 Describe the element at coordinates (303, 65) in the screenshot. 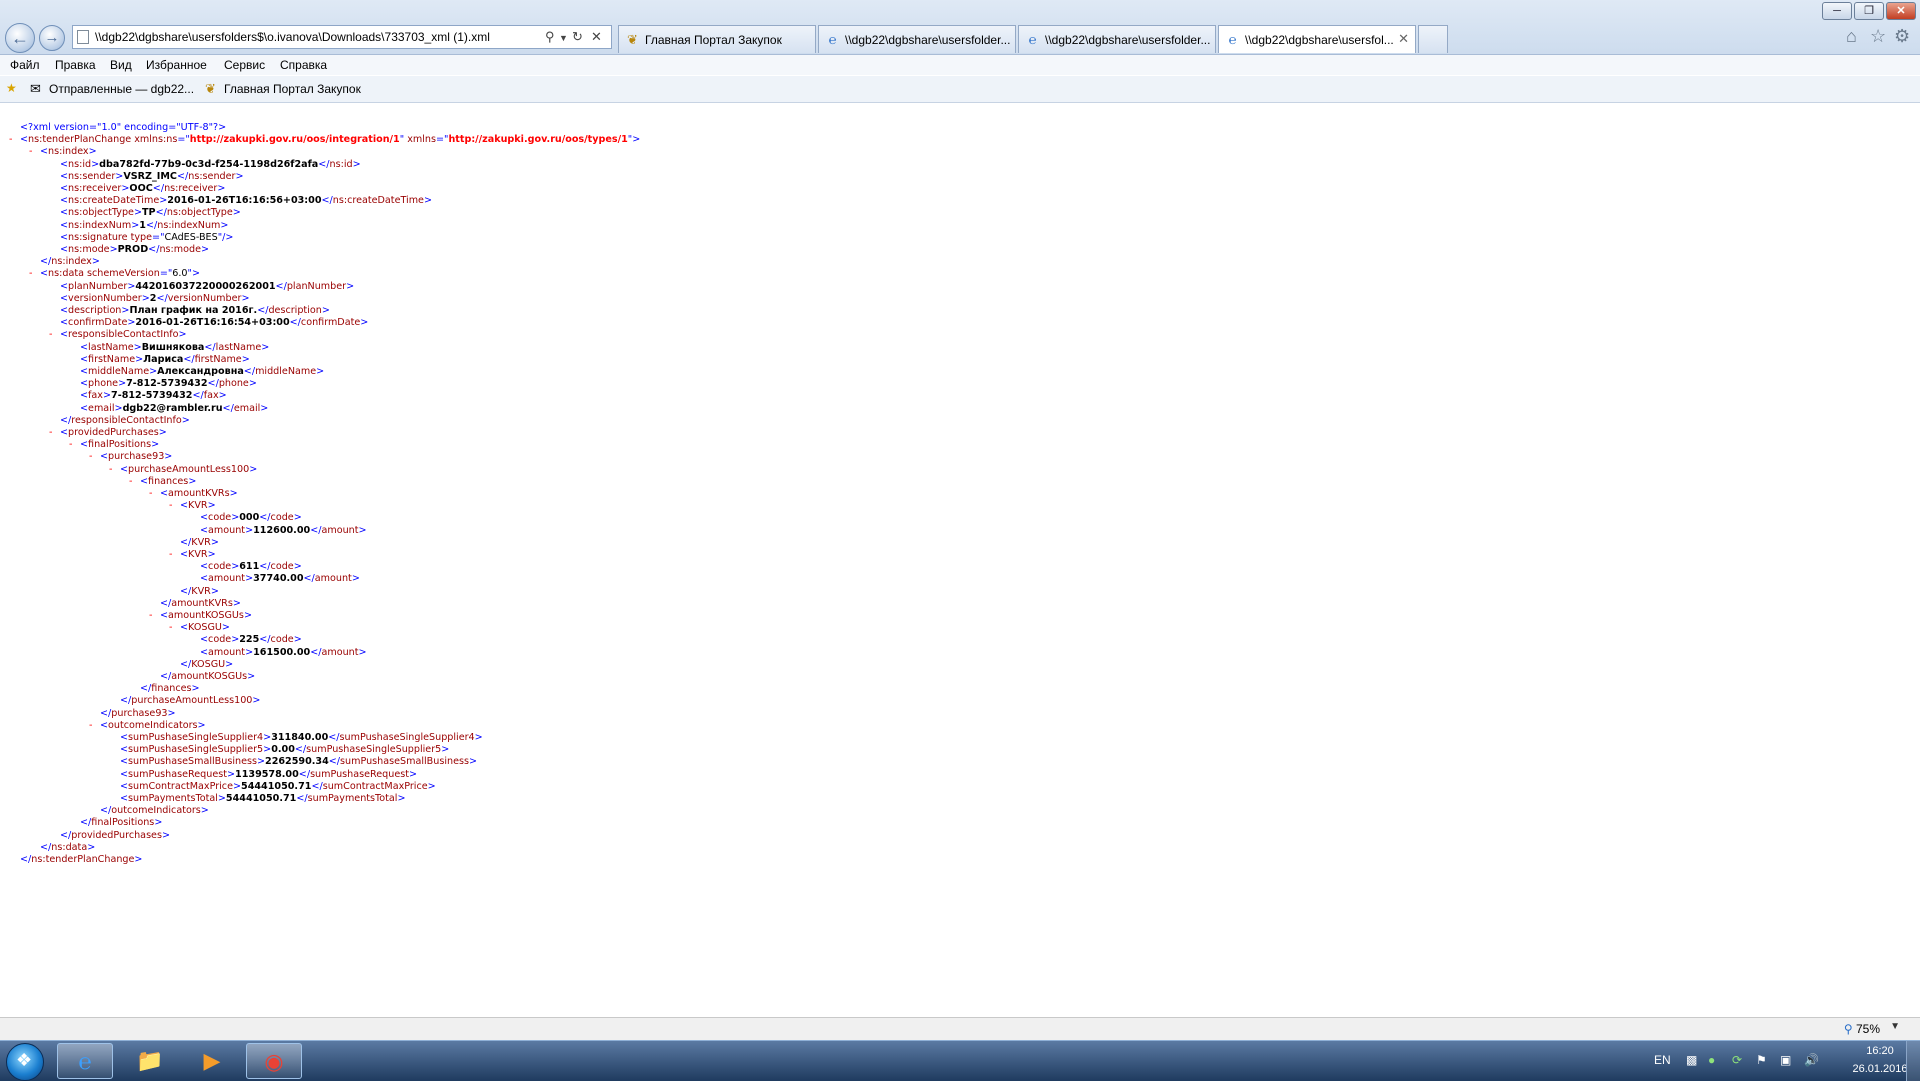

I see `menu-help: Справка` at that location.